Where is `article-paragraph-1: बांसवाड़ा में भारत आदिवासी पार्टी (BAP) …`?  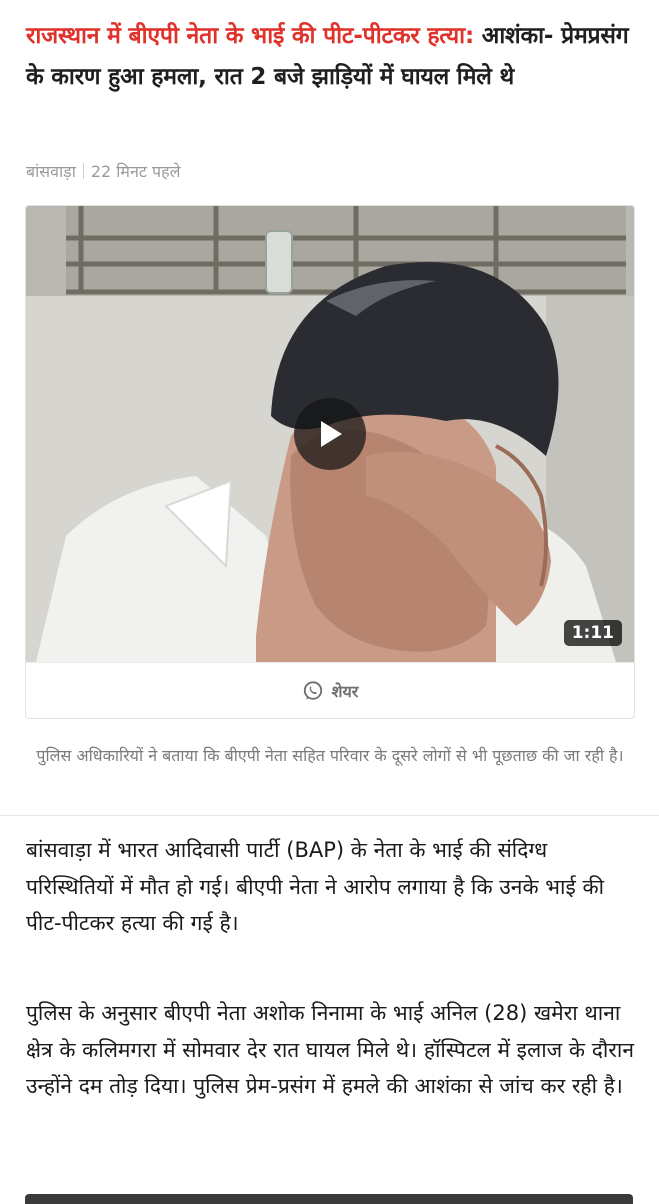 article-paragraph-1: बांसवाड़ा में भारत आदिवासी पार्टी (BAP) … is located at coordinates (315, 886).